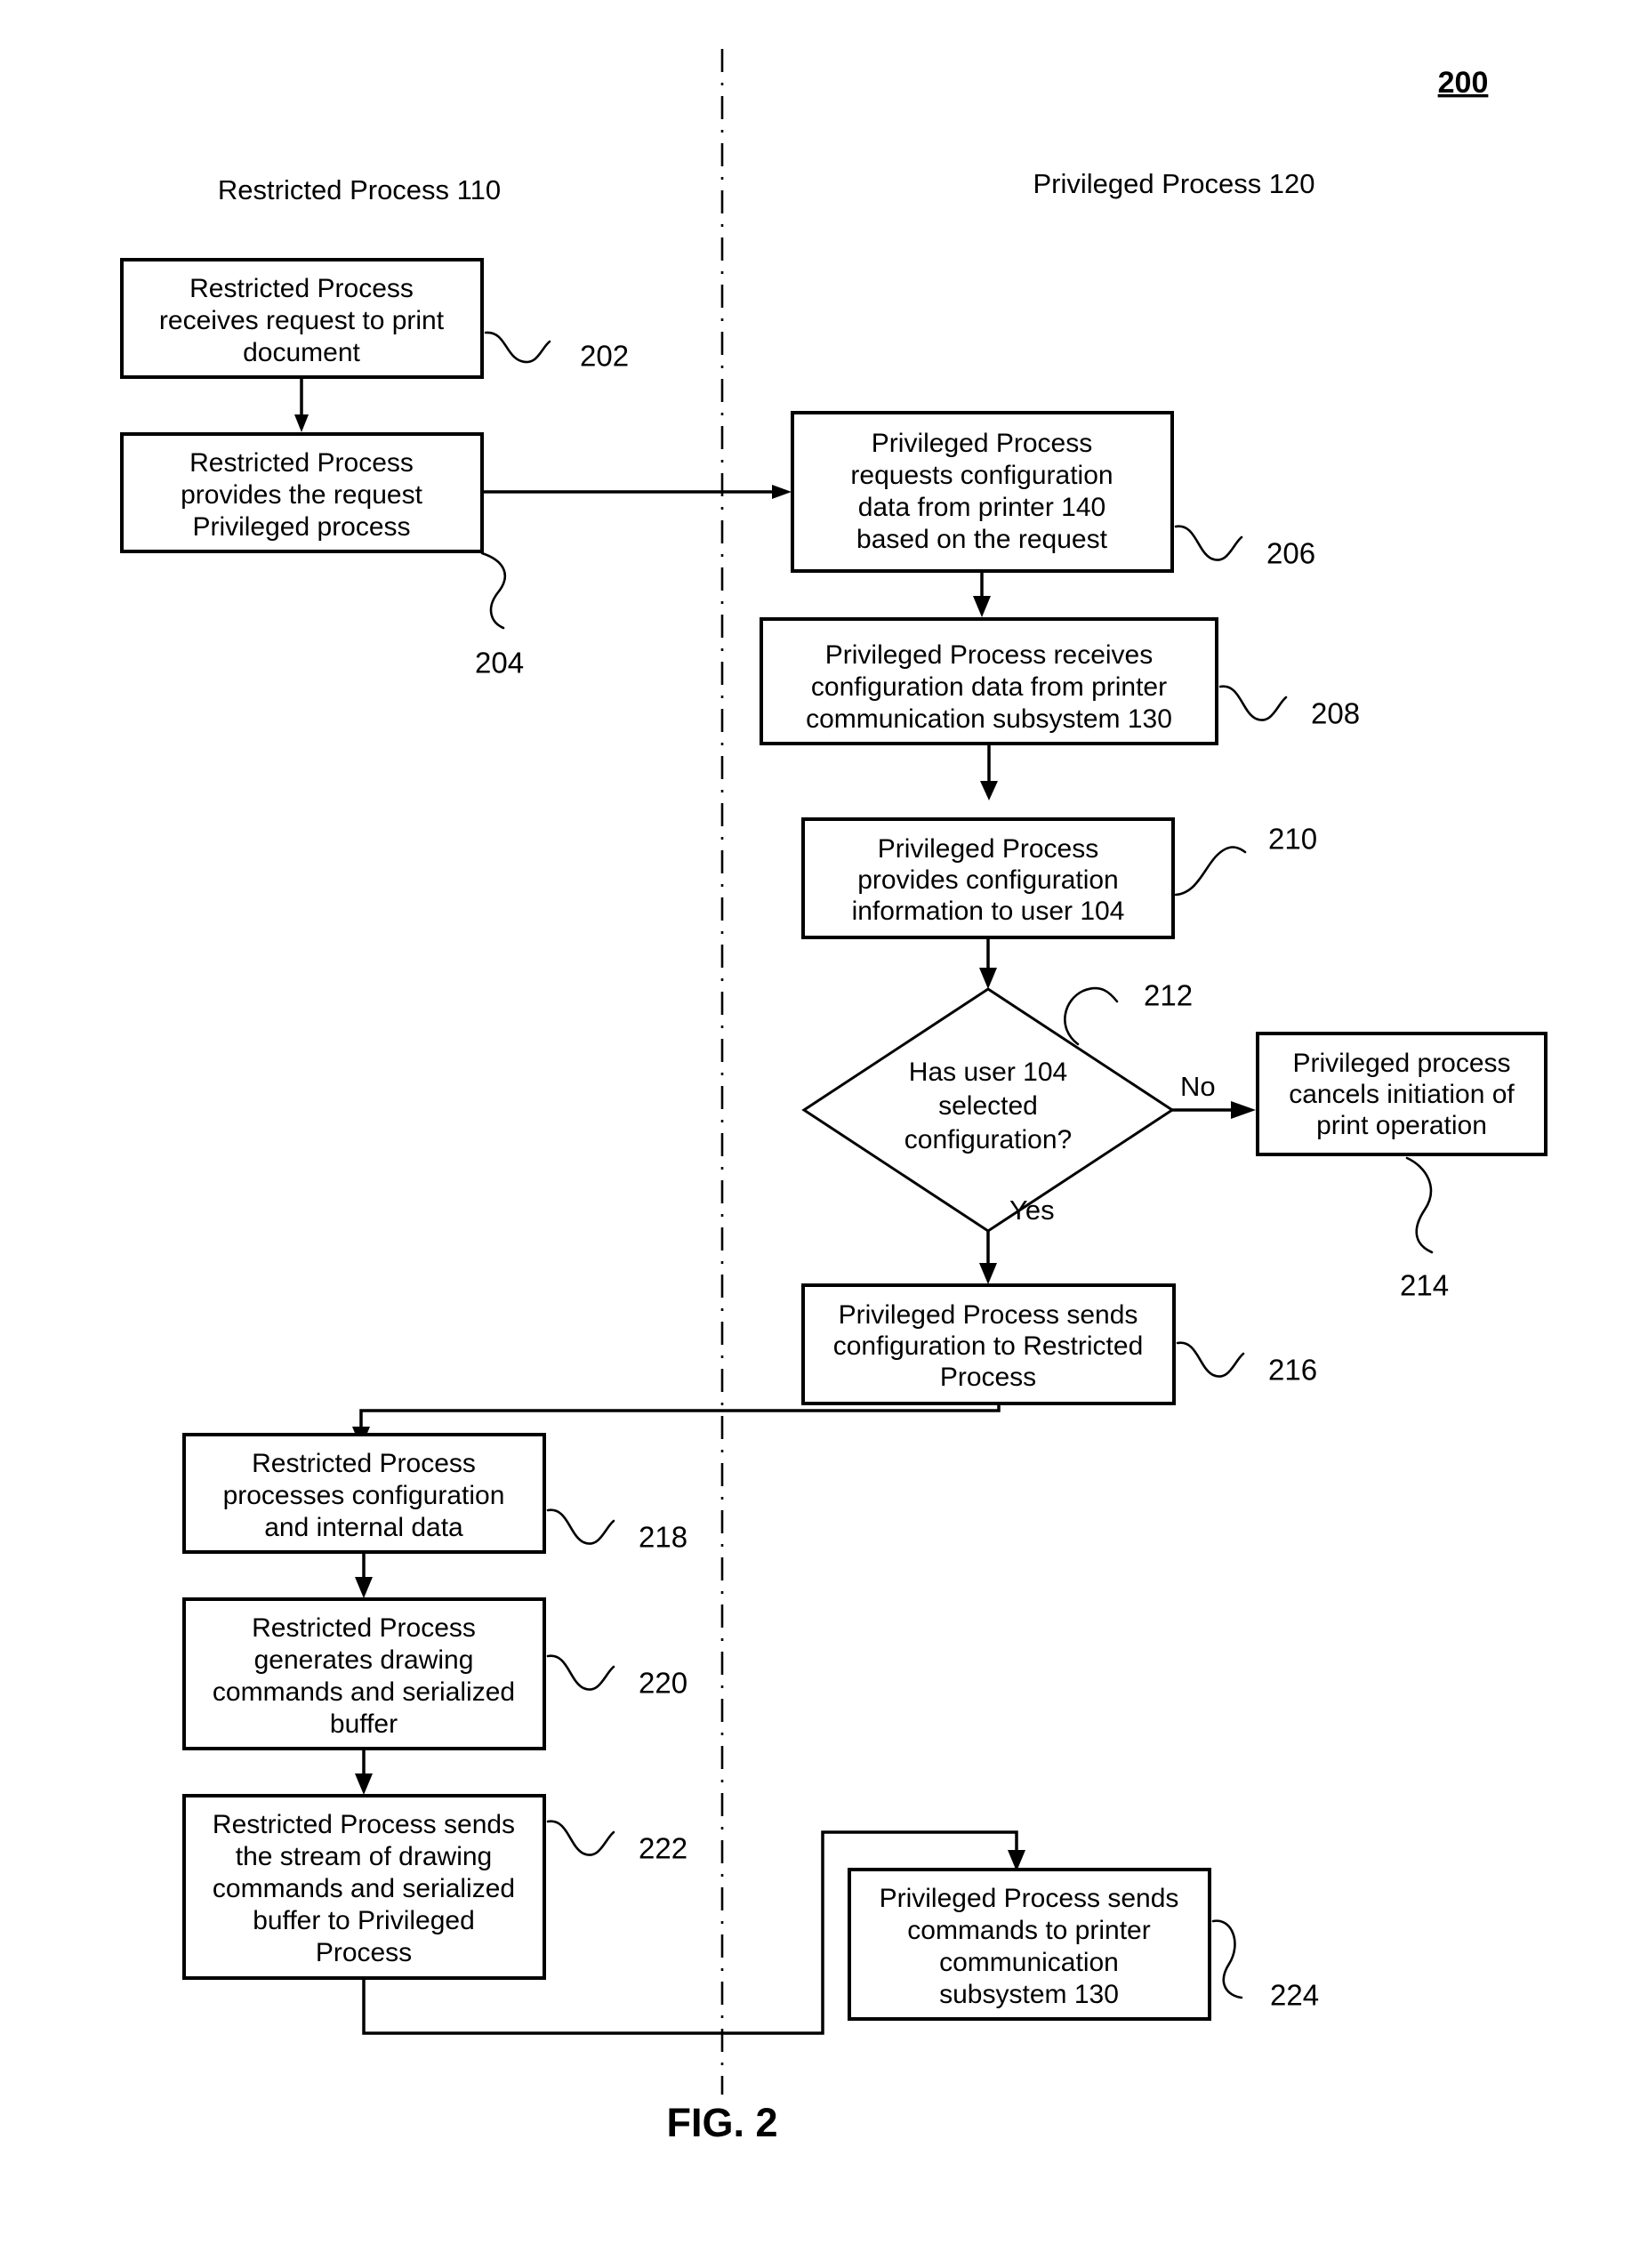 The image size is (1632, 2268). What do you see at coordinates (988, 1315) in the screenshot?
I see `node-216-line-1: Privileged Process sends` at bounding box center [988, 1315].